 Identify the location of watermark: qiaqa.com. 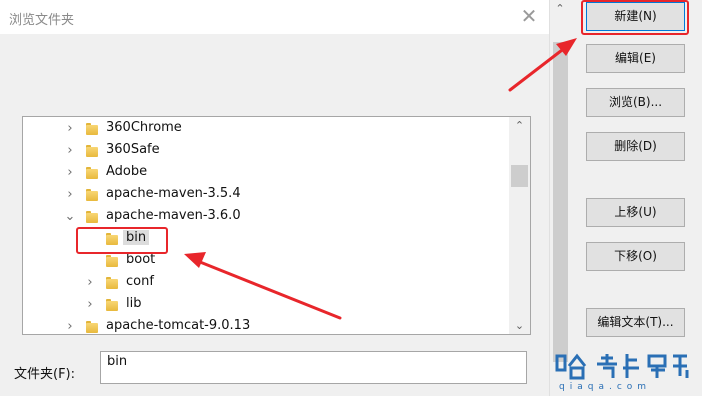
(627, 374).